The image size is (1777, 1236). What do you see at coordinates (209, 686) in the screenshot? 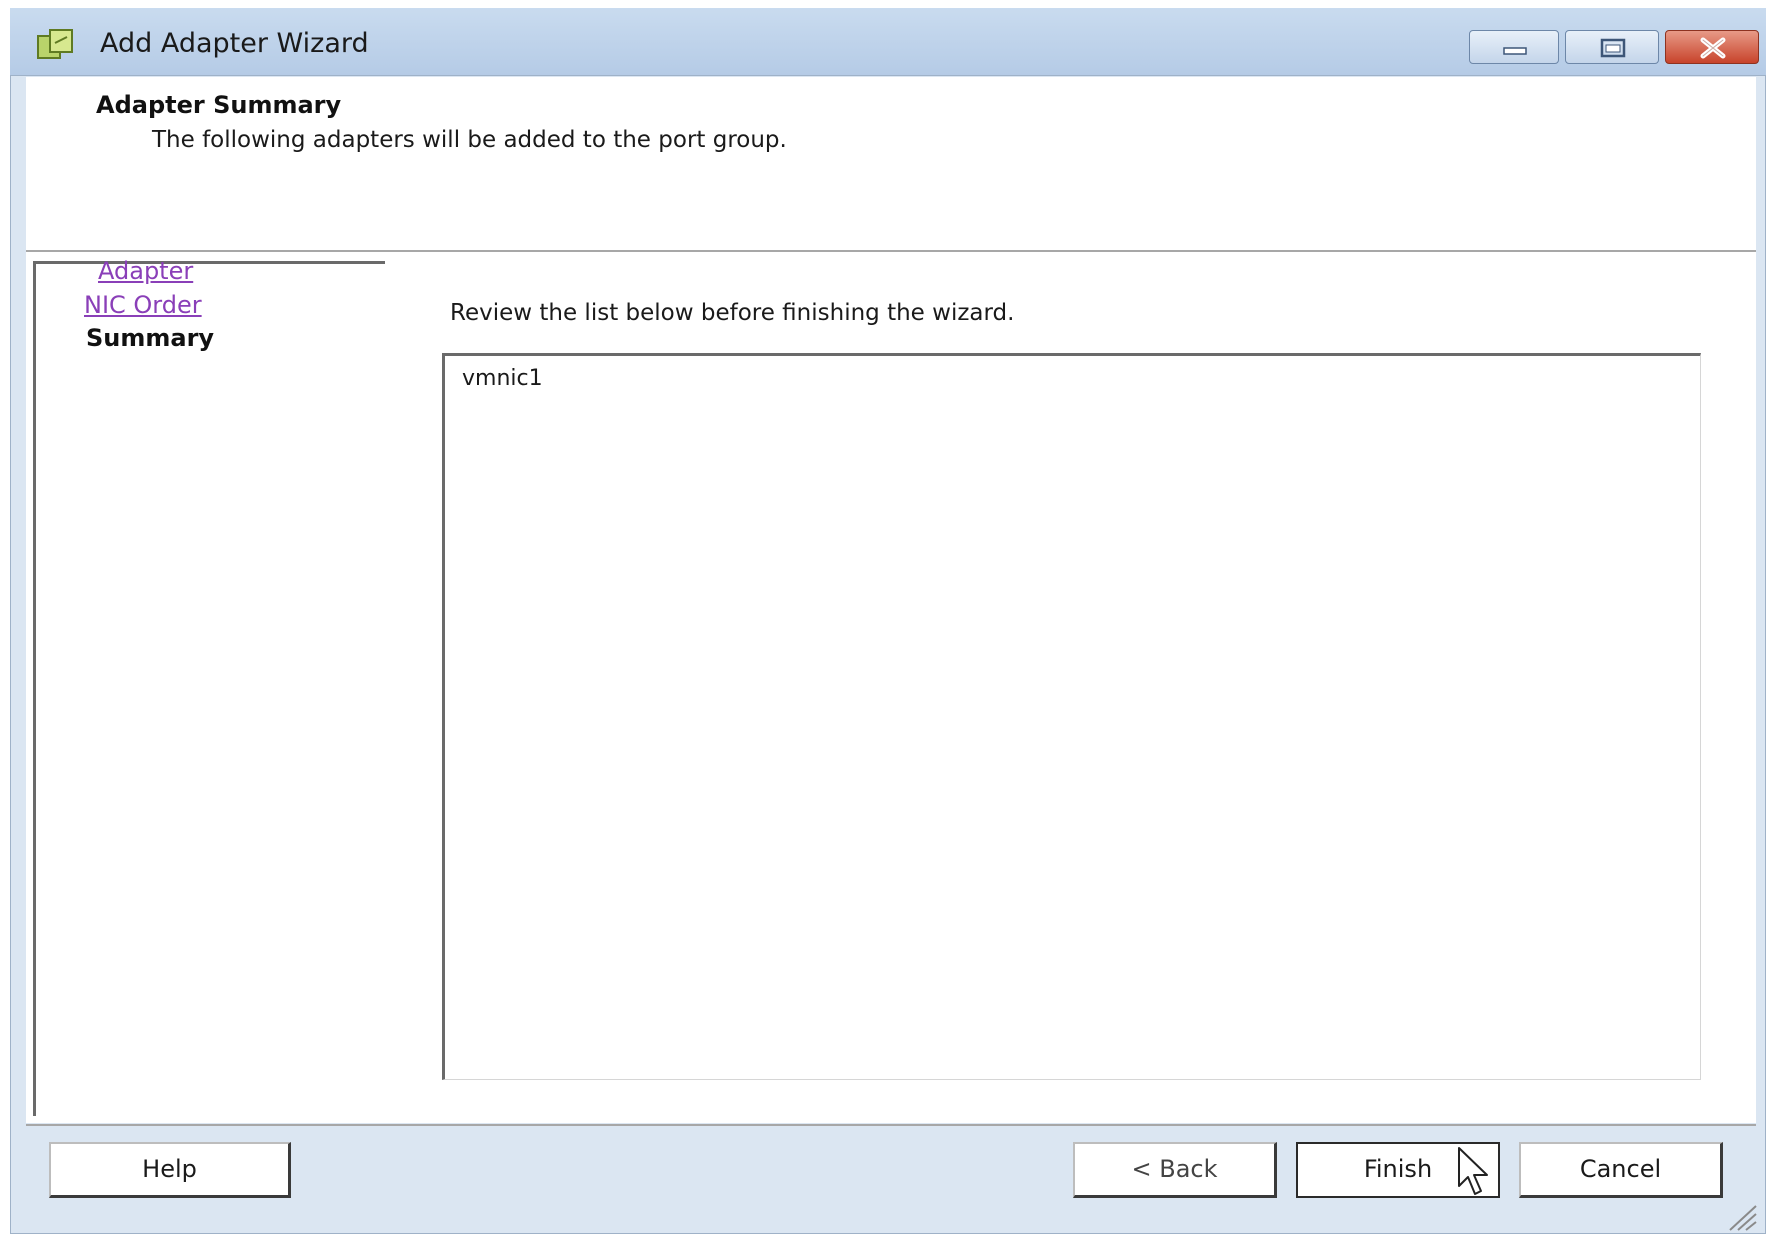
I see `wizard-steps-panel: Adapter NIC Order Summary` at bounding box center [209, 686].